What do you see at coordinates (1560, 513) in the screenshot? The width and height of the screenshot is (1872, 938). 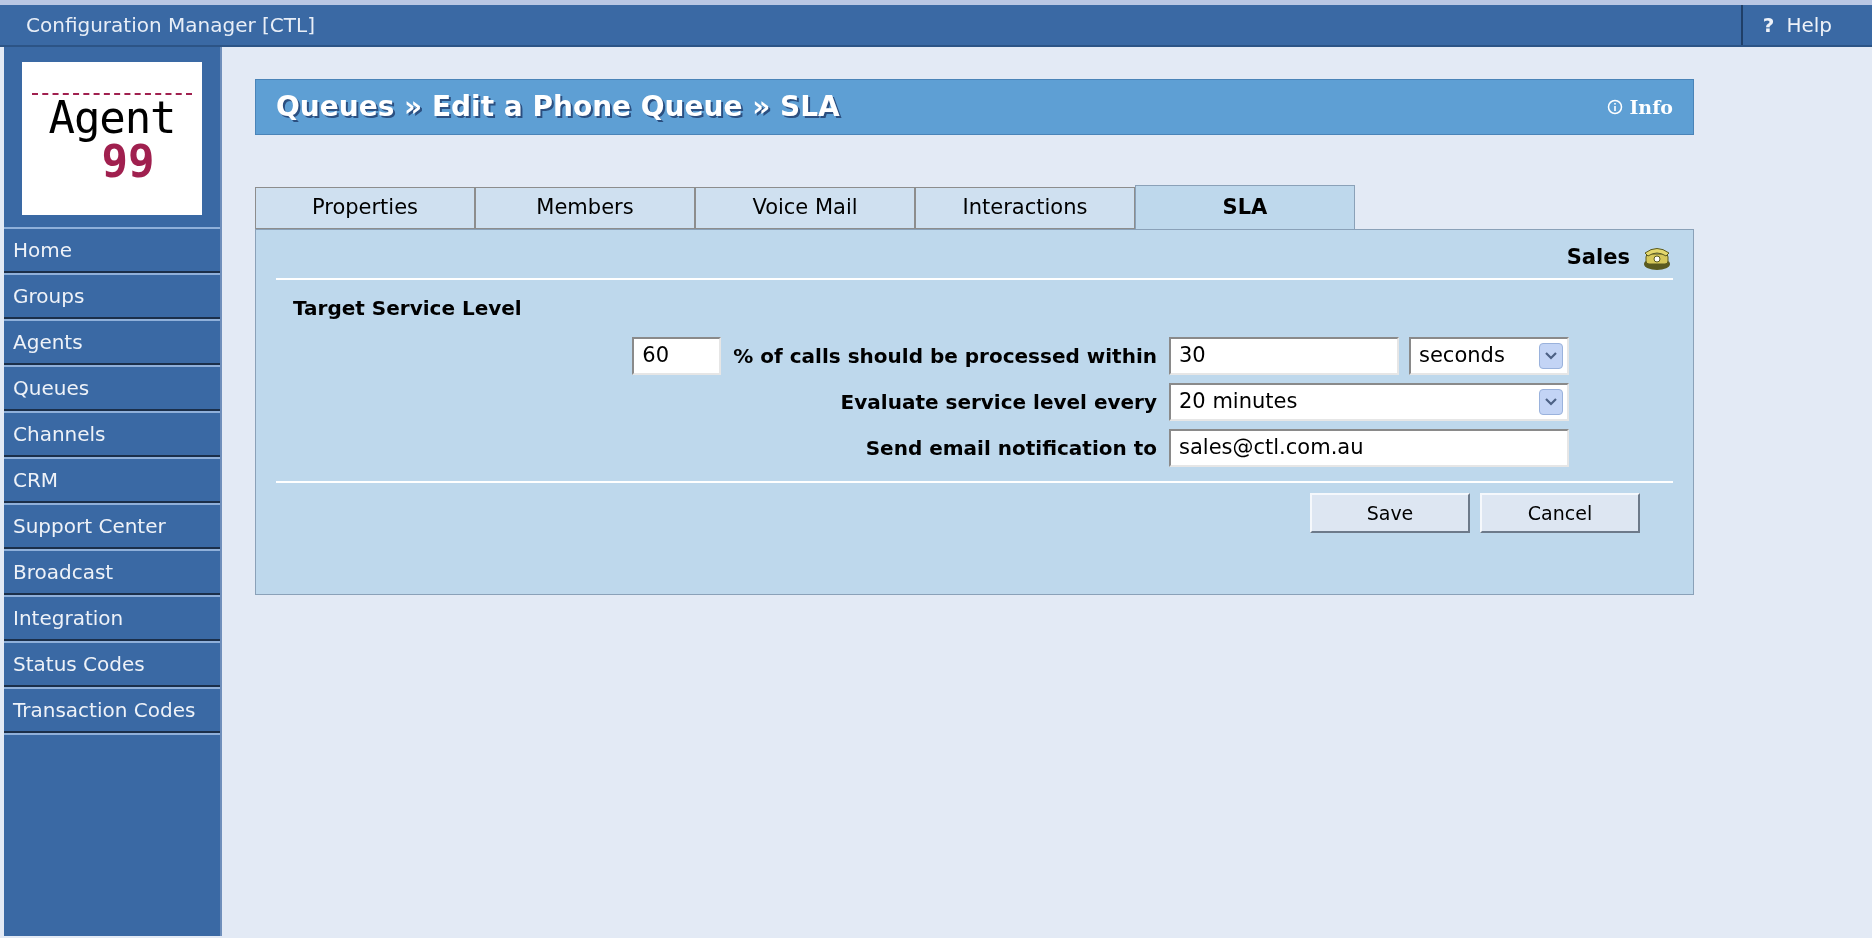 I see `action-button: Cancel` at bounding box center [1560, 513].